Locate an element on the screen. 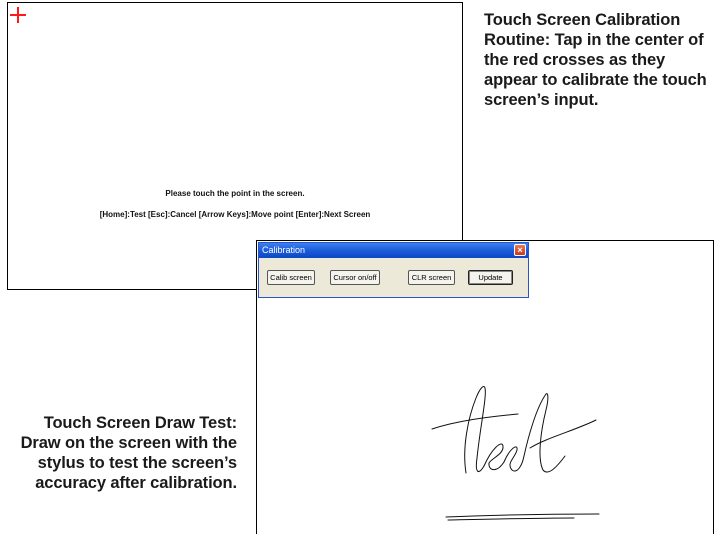 This screenshot has height=534, width=722. update-button: Update is located at coordinates (490, 277).